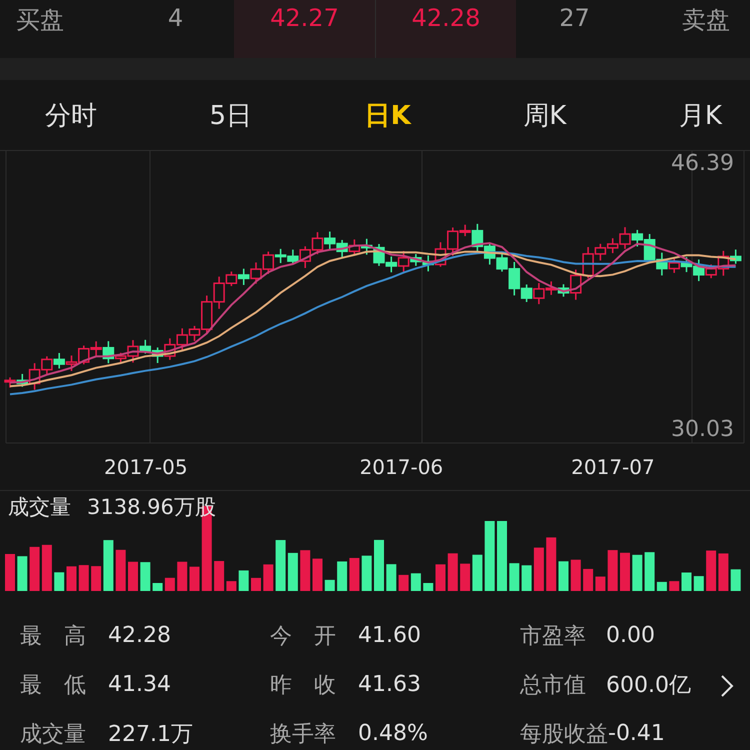  Describe the element at coordinates (389, 684) in the screenshot. I see `stat-value: 41.63` at that location.